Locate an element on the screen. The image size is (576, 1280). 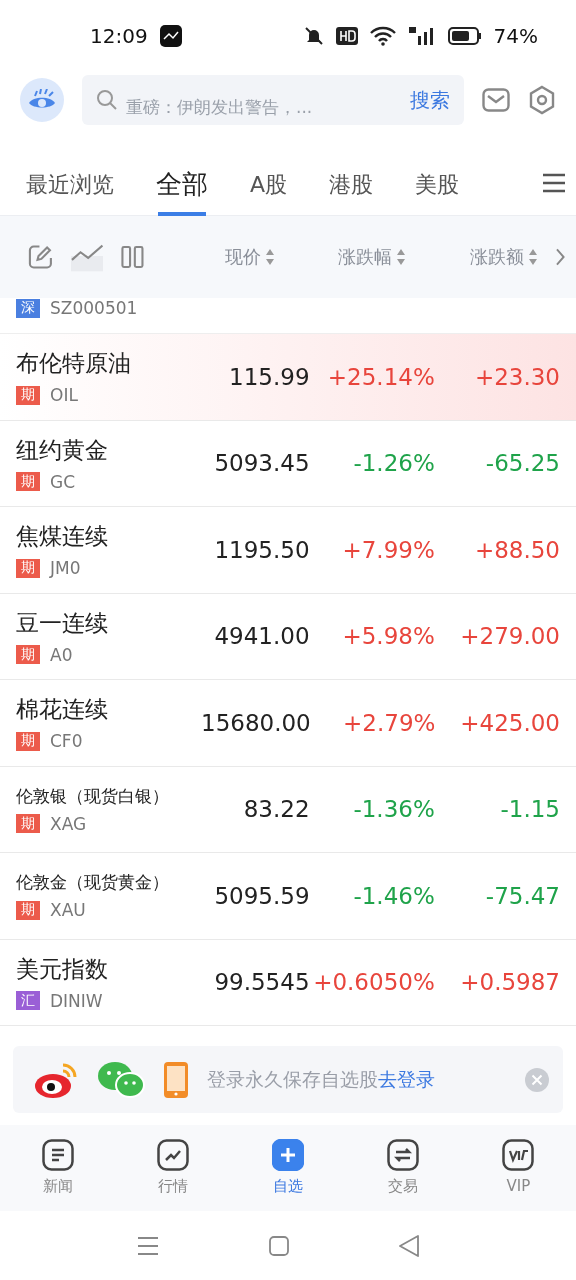
change-percent: +2.79% is located at coordinates (389, 722).